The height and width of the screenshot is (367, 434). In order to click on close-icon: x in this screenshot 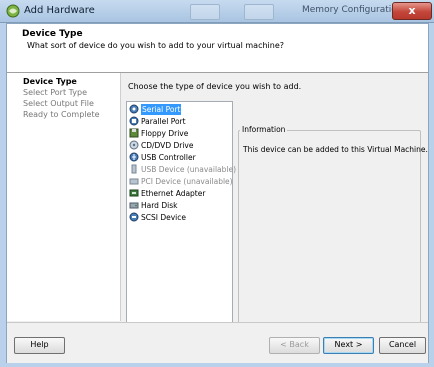, I will do `click(412, 10)`.